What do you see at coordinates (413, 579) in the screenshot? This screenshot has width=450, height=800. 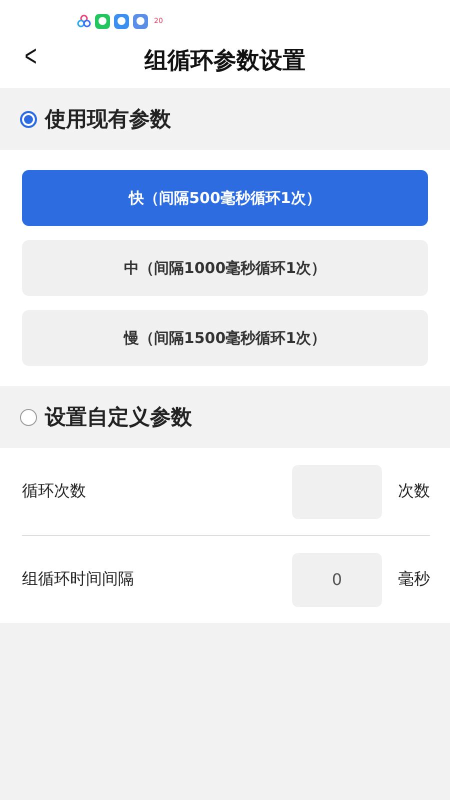 I see `unit-label: 毫秒` at bounding box center [413, 579].